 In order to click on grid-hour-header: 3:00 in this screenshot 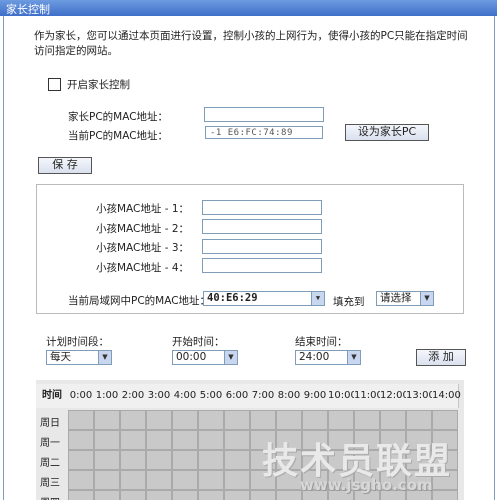, I will do `click(159, 396)`.